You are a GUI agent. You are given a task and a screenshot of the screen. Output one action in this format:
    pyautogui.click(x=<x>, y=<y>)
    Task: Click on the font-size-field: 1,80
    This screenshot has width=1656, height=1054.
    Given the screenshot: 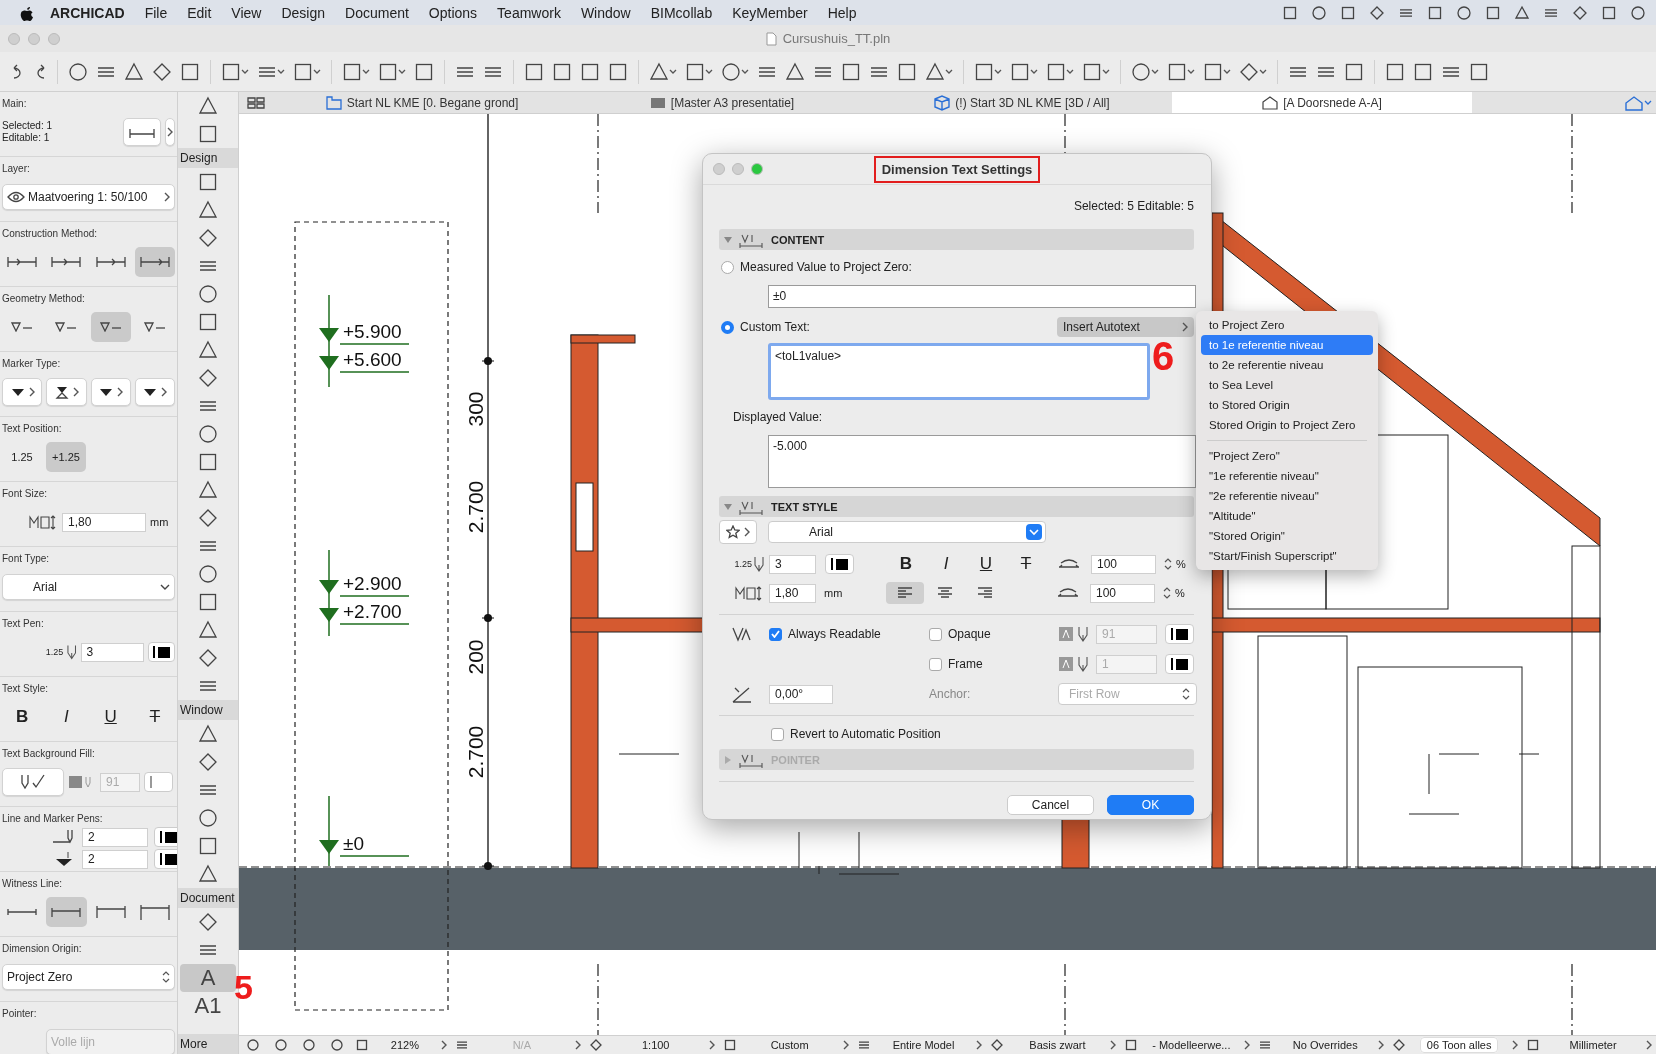 What is the action you would take?
    pyautogui.click(x=104, y=522)
    